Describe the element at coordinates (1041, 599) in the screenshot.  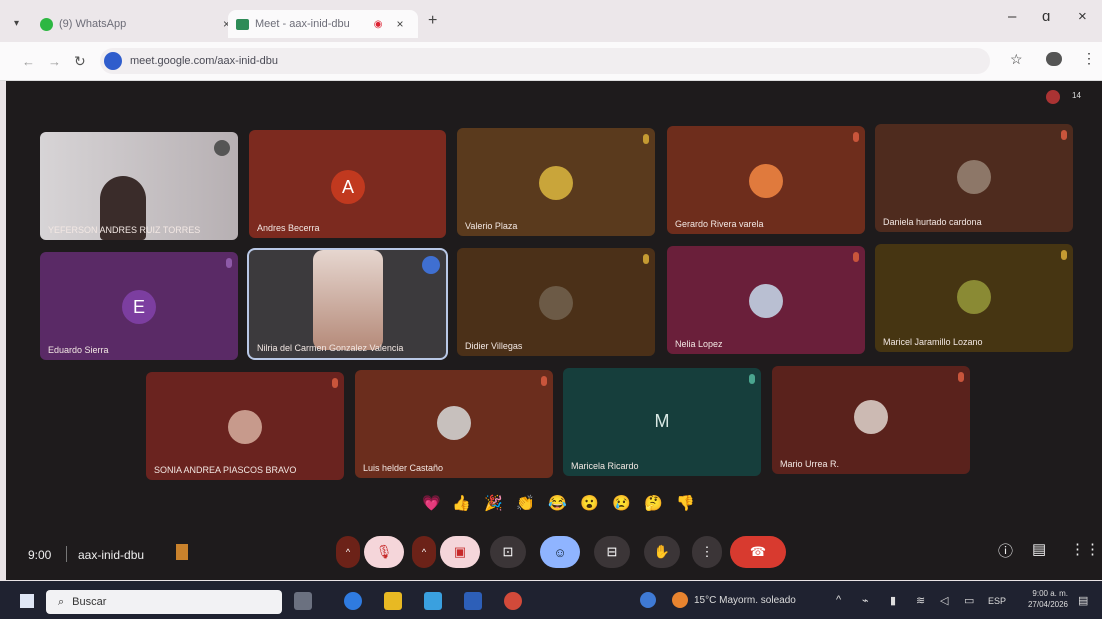
I see `taskbar-clock: 9:00 a. m. 27/04/2026` at that location.